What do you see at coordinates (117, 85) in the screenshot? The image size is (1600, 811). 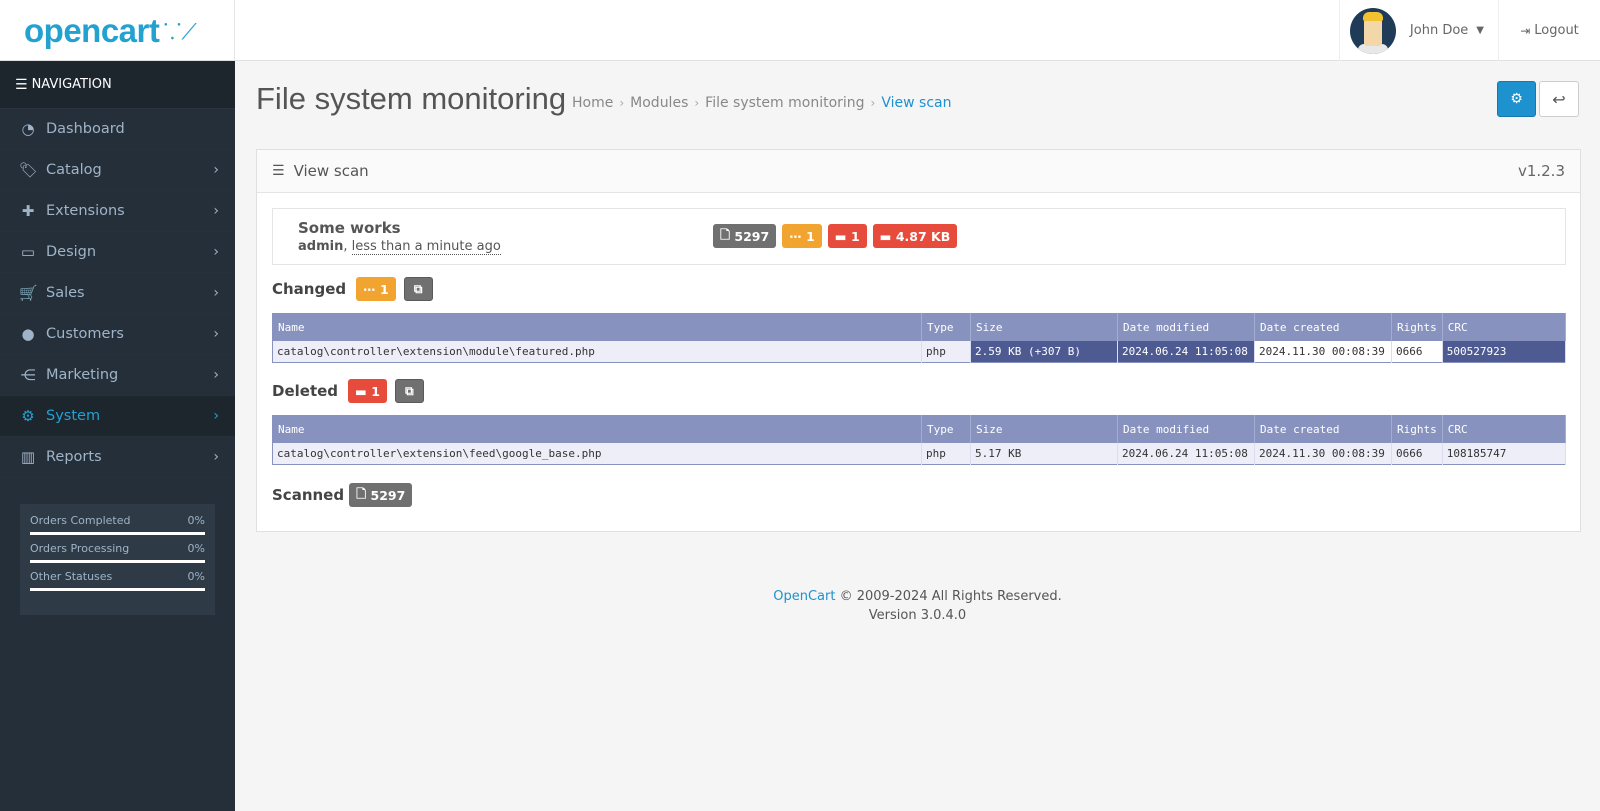 I see `nav-header: ☰ NAVIGATION` at bounding box center [117, 85].